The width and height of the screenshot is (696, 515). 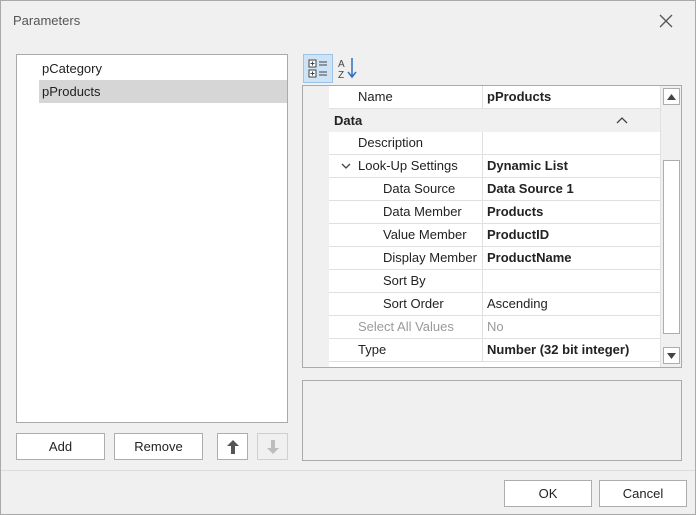 I want to click on sort-az-icon: A Z, so click(x=347, y=69).